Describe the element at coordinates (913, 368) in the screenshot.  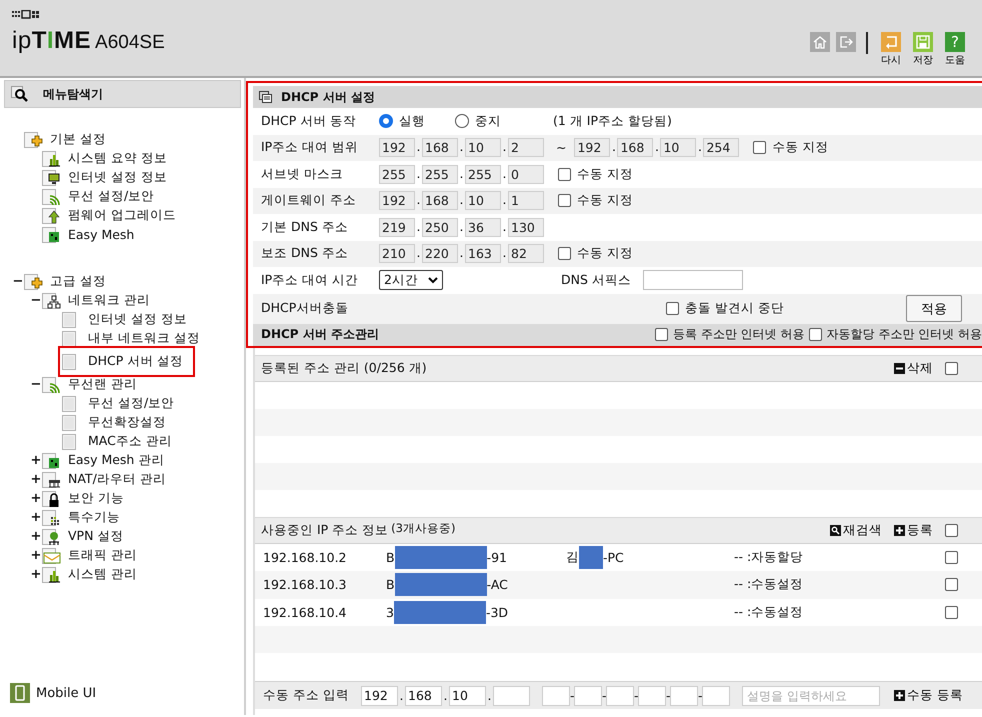
I see `delete-button: 삭제` at that location.